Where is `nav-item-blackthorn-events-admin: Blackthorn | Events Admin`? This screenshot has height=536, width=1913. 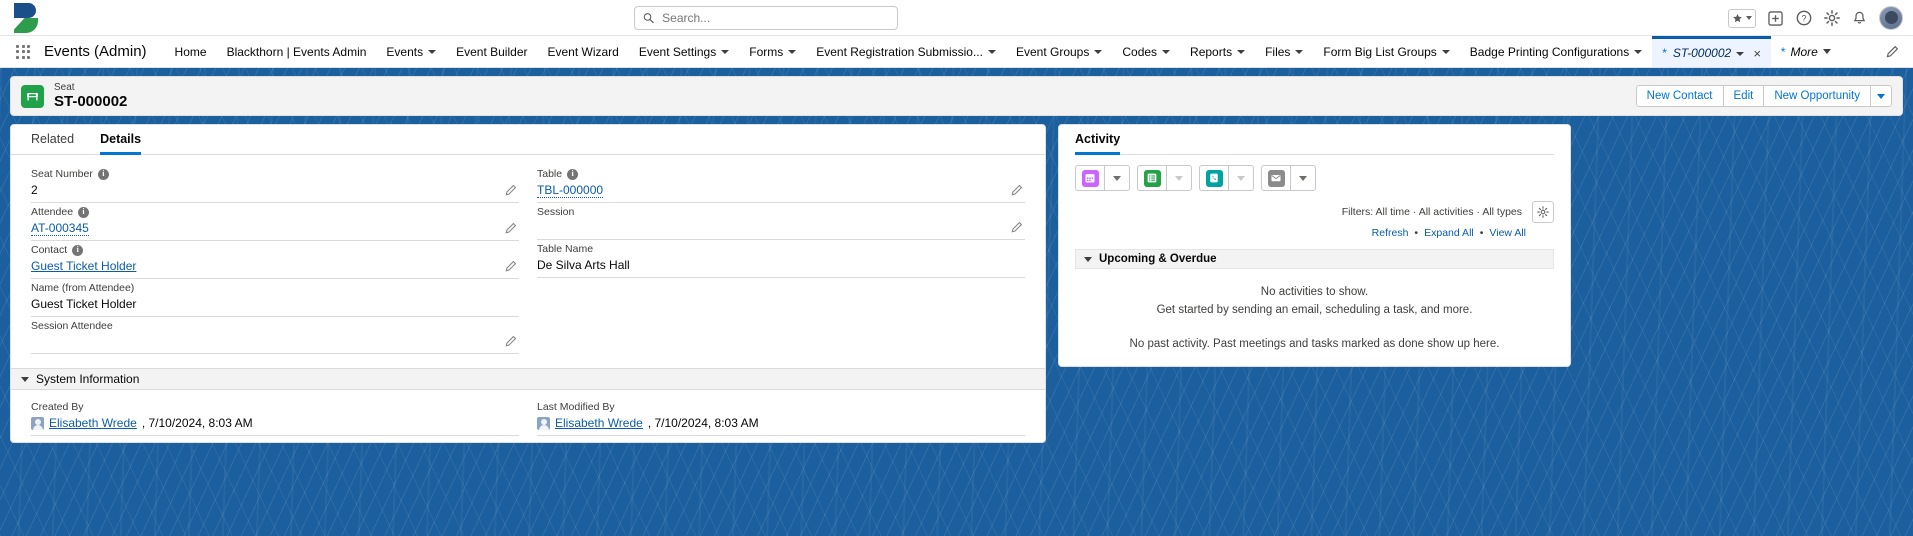 nav-item-blackthorn-events-admin: Blackthorn | Events Admin is located at coordinates (297, 51).